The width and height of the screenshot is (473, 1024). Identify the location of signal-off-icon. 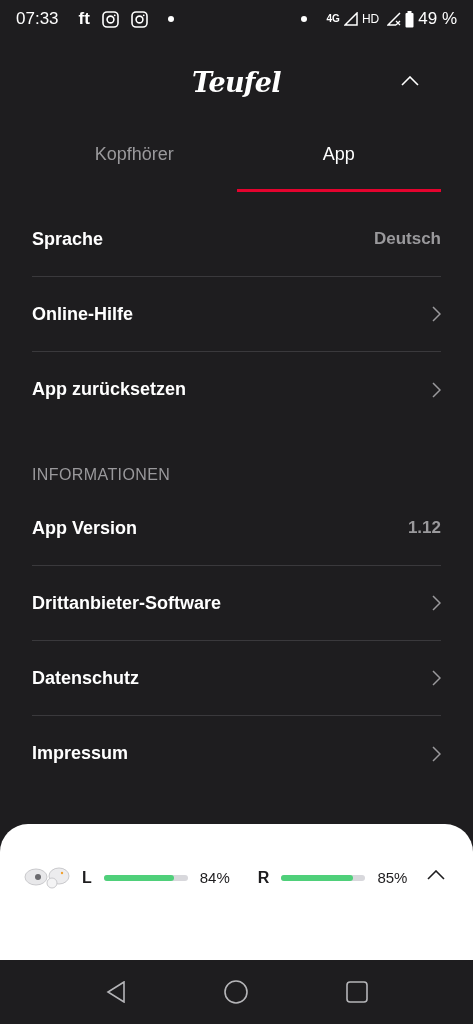
(394, 19).